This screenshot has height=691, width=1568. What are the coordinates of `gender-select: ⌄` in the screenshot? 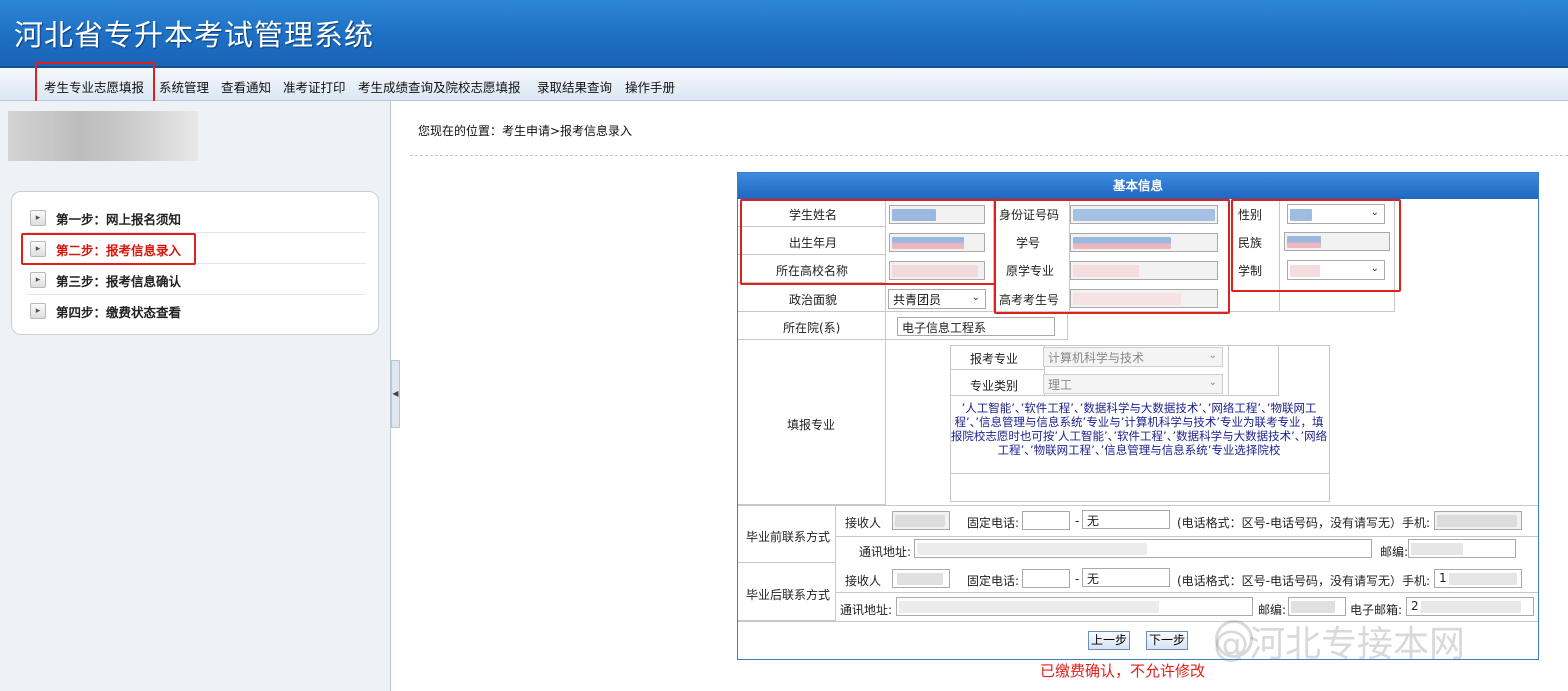 It's located at (1336, 214).